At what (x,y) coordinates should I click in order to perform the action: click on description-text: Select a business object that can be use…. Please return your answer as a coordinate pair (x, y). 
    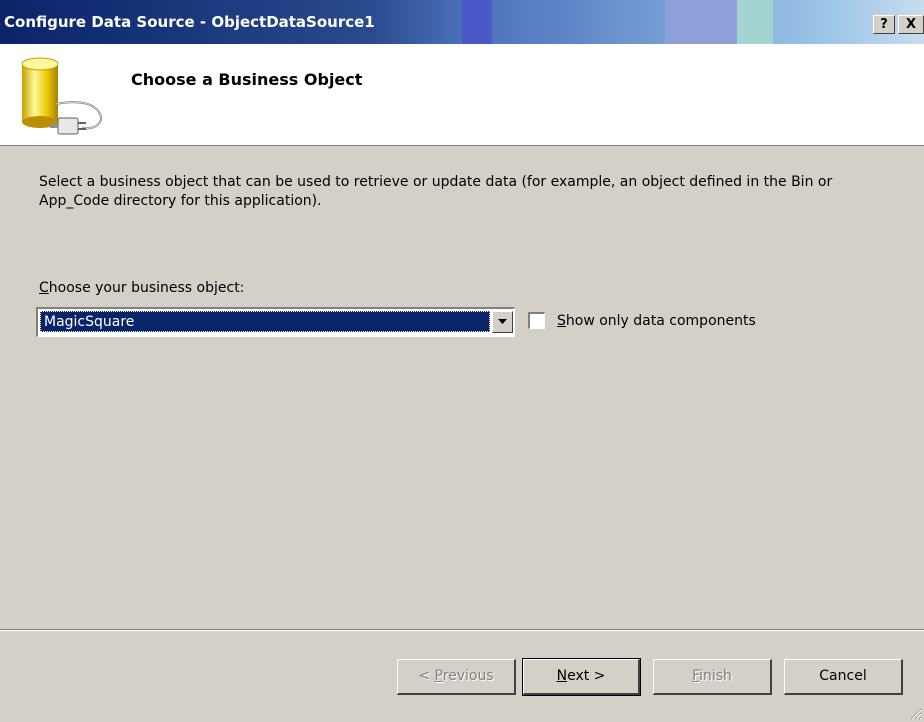
    Looking at the image, I should click on (436, 191).